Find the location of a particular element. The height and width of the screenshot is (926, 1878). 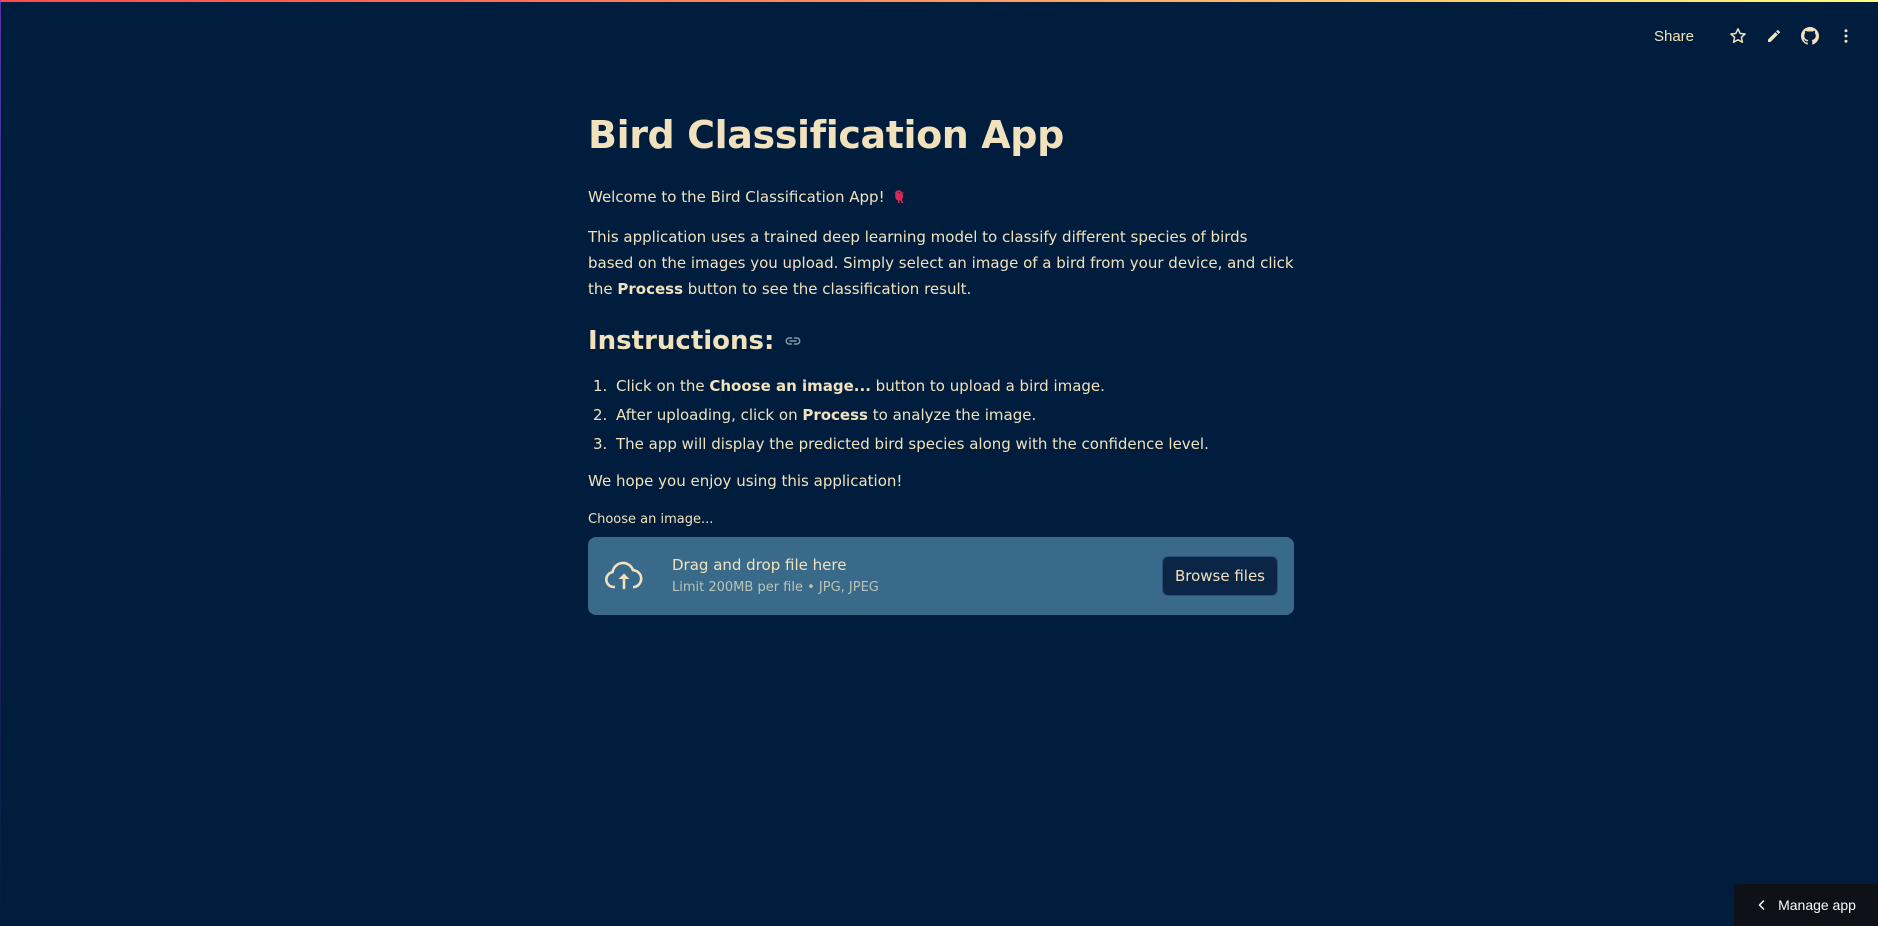

header-toolbar: Share is located at coordinates (1756, 36).